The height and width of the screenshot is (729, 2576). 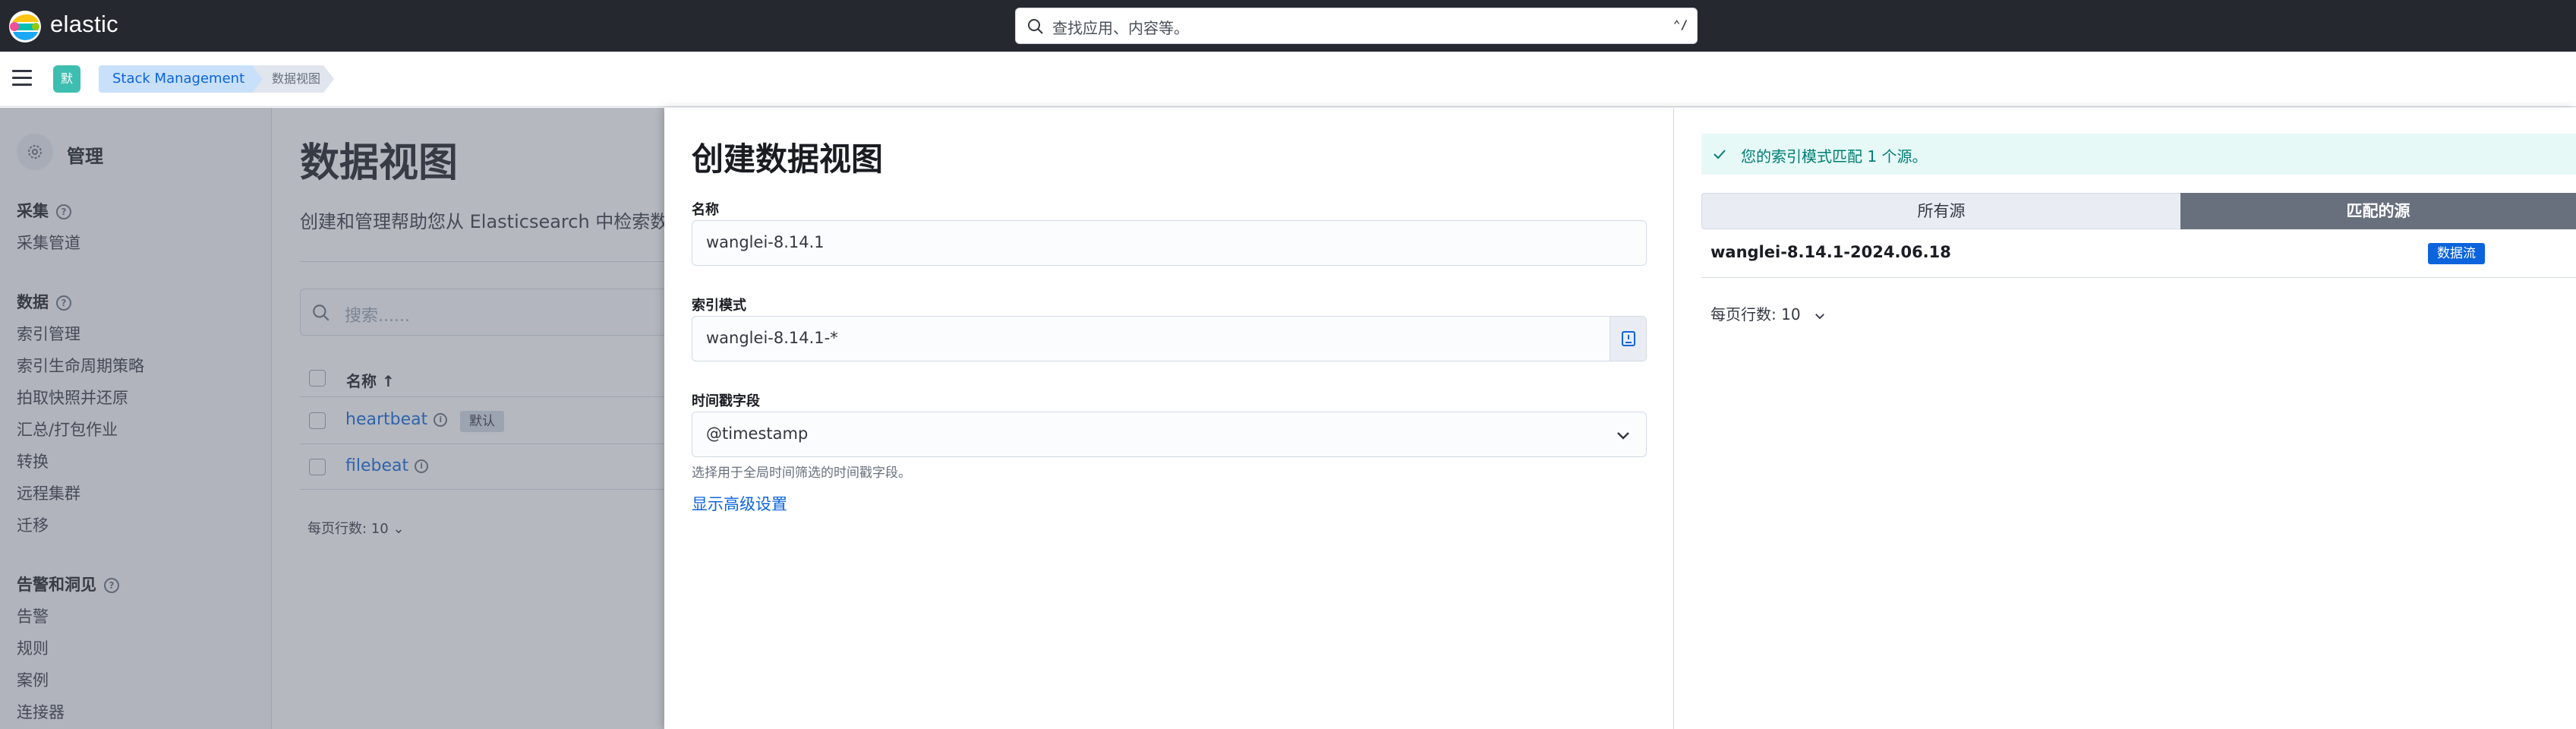 I want to click on index-pattern-field: wanglei-8.14.1-*, so click(x=1169, y=338).